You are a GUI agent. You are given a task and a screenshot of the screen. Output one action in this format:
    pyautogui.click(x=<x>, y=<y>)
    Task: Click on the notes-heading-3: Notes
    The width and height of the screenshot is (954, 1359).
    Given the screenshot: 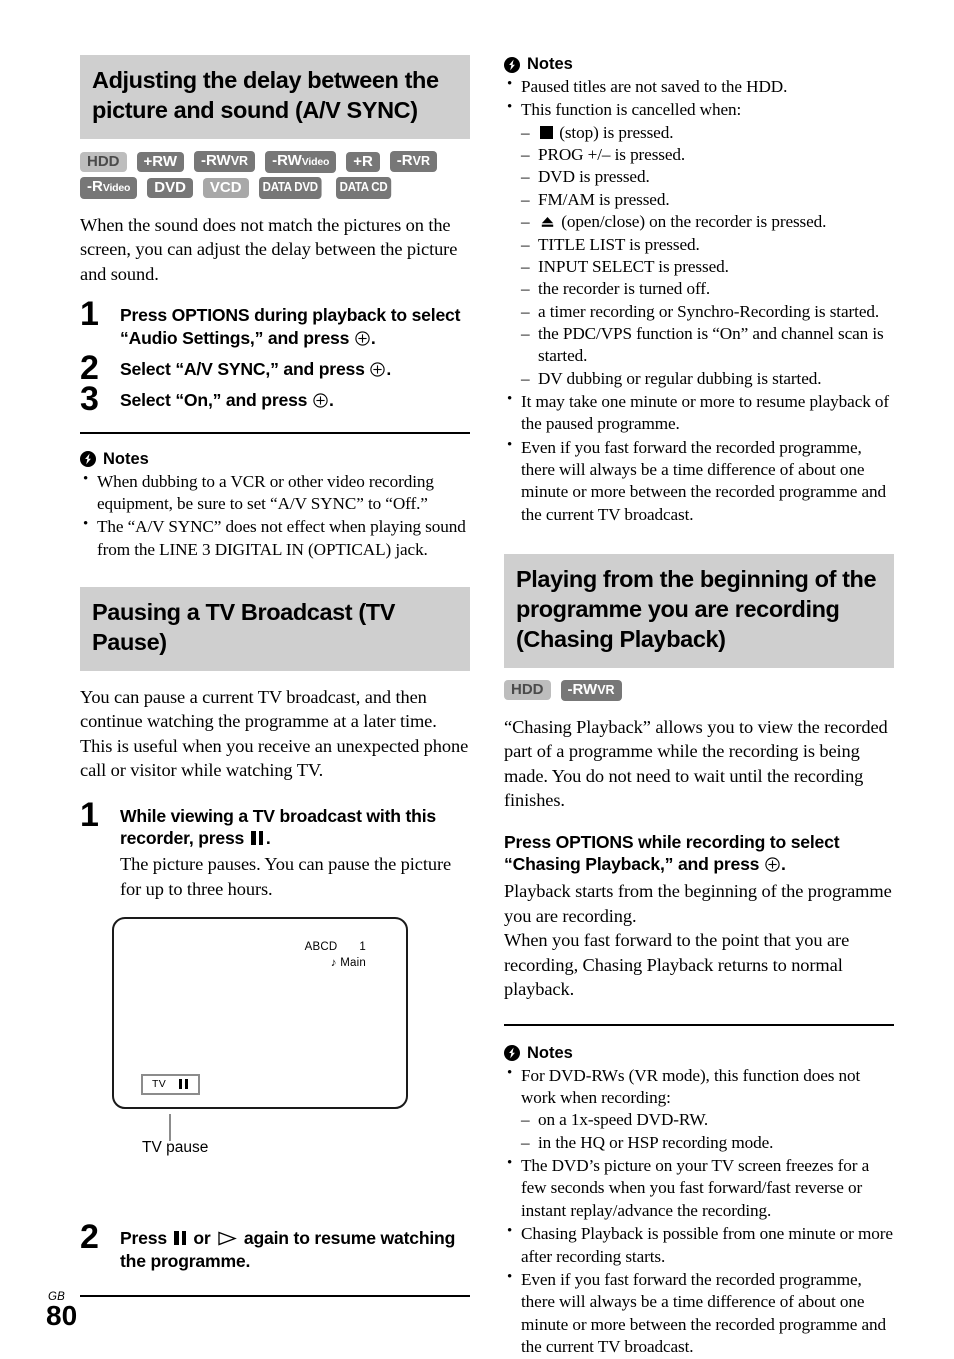 What is the action you would take?
    pyautogui.click(x=699, y=1053)
    